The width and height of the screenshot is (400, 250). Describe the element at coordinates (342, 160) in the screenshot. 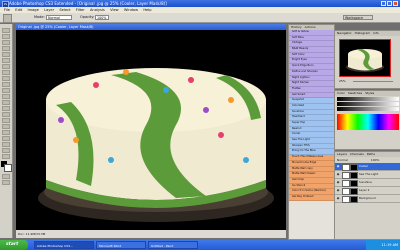

I see `layer-blend-mode: Normal` at that location.